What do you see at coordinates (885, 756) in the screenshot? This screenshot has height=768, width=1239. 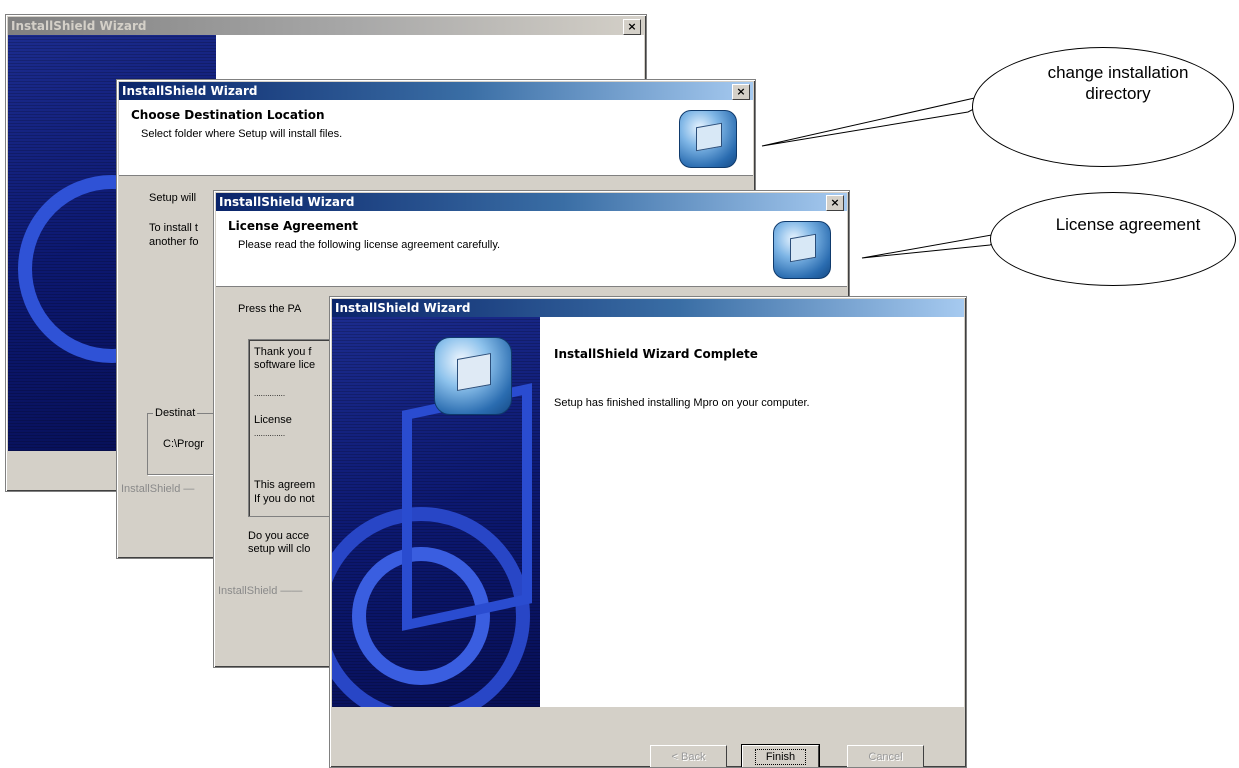 I see `cancel-button: Cancel` at bounding box center [885, 756].